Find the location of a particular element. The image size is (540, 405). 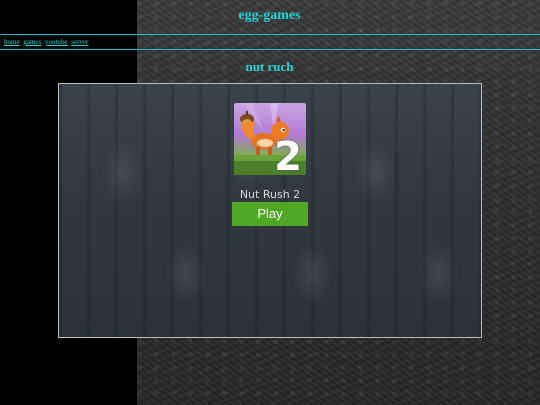

thumbnail-badge: 2 is located at coordinates (288, 154).